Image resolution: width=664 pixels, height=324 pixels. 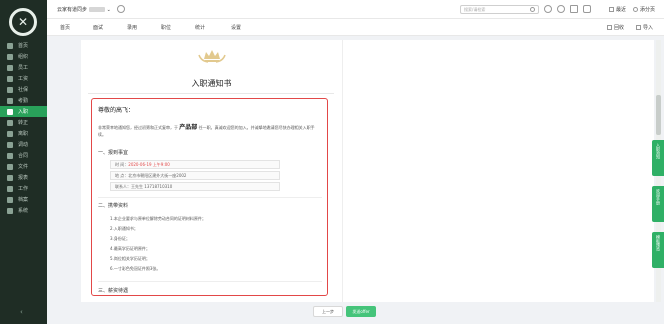 I want to click on sidebar-item-label: 工作, so click(x=23, y=189).